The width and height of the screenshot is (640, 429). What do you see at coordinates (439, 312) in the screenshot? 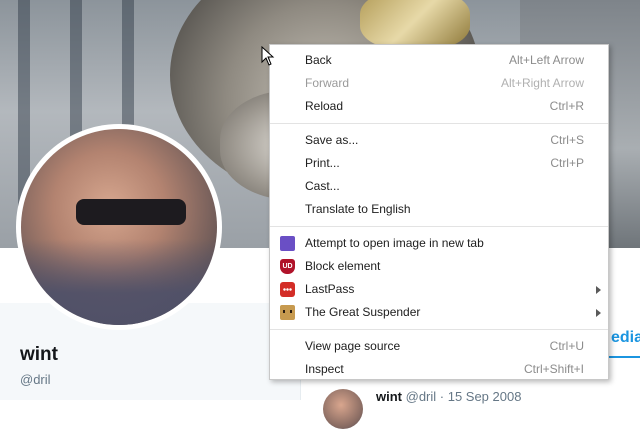
I see `menu-item-great-suspender: The Great Suspender` at bounding box center [439, 312].